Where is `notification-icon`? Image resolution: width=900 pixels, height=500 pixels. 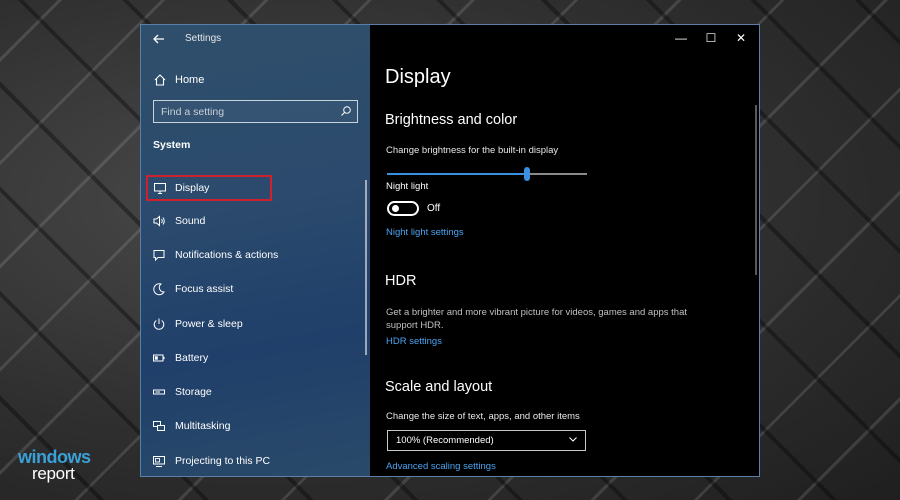
notification-icon is located at coordinates (159, 256).